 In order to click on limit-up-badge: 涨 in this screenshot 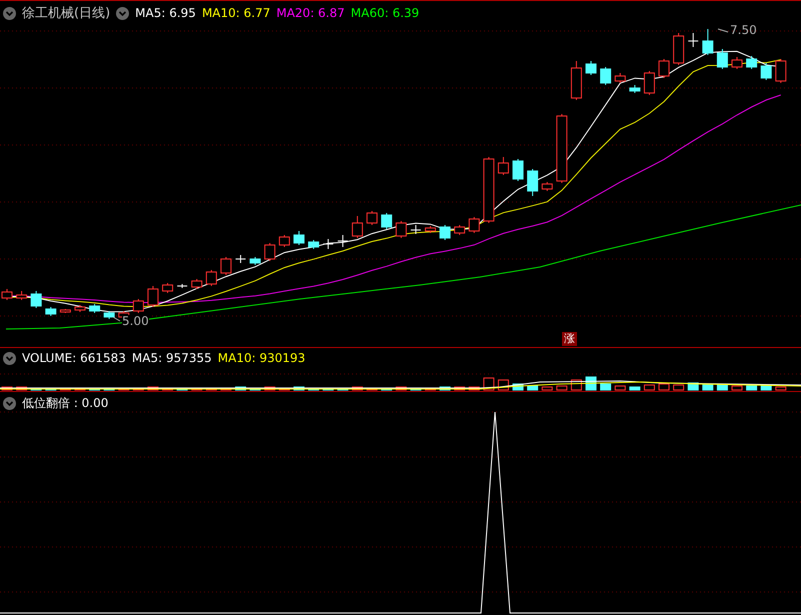, I will do `click(569, 339)`.